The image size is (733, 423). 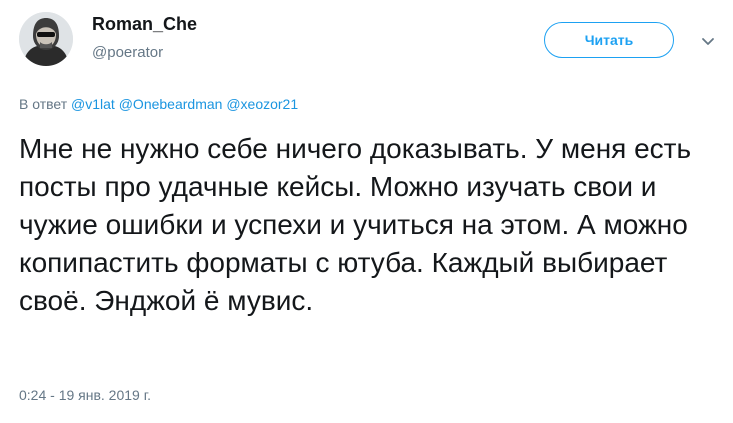 What do you see at coordinates (144, 24) in the screenshot?
I see `user-name: Roman_Che` at bounding box center [144, 24].